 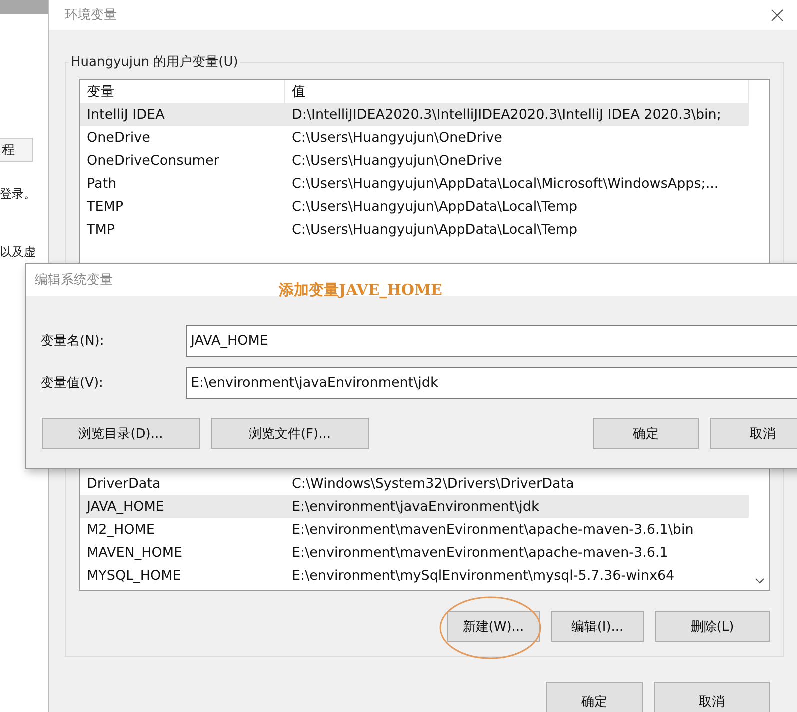 I want to click on variable-row: TEMP C:\Users\Huangyujun\AppData\Local\Temp, so click(x=414, y=206).